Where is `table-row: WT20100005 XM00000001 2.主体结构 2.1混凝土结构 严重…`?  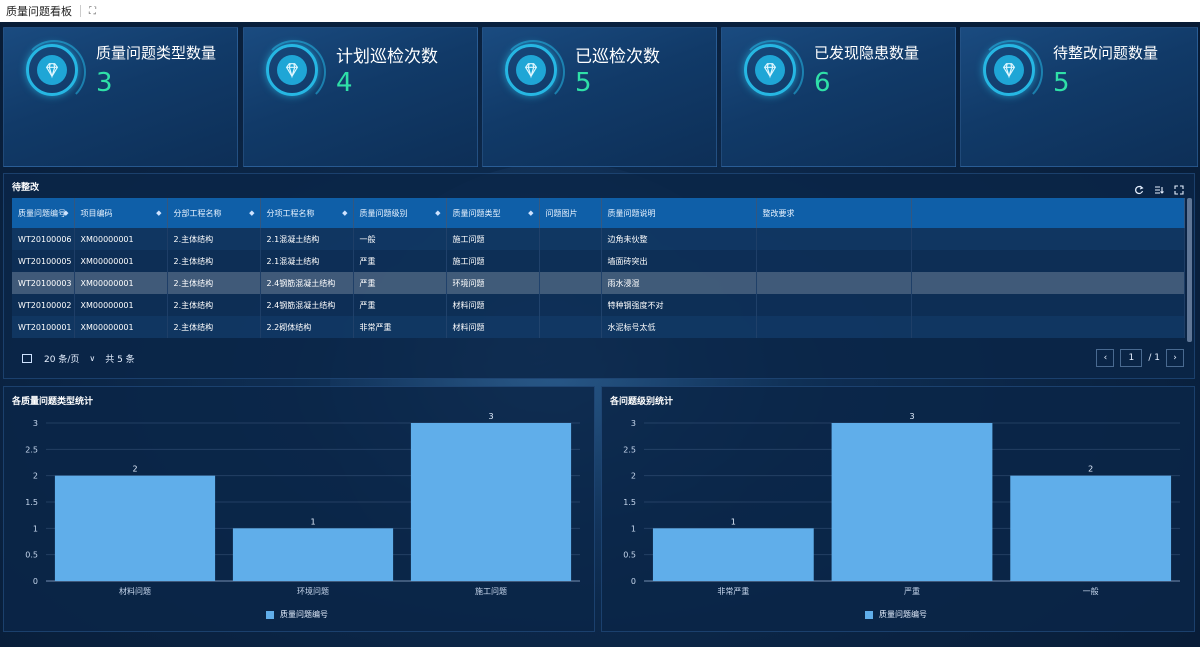 table-row: WT20100005 XM00000001 2.主体结构 2.1混凝土结构 严重… is located at coordinates (598, 261).